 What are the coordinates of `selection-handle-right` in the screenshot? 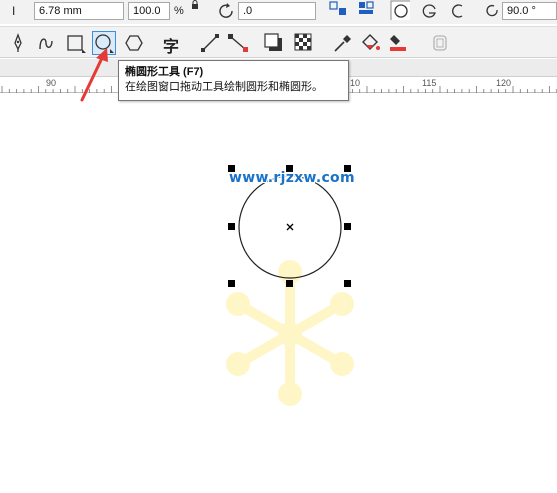 It's located at (347, 226).